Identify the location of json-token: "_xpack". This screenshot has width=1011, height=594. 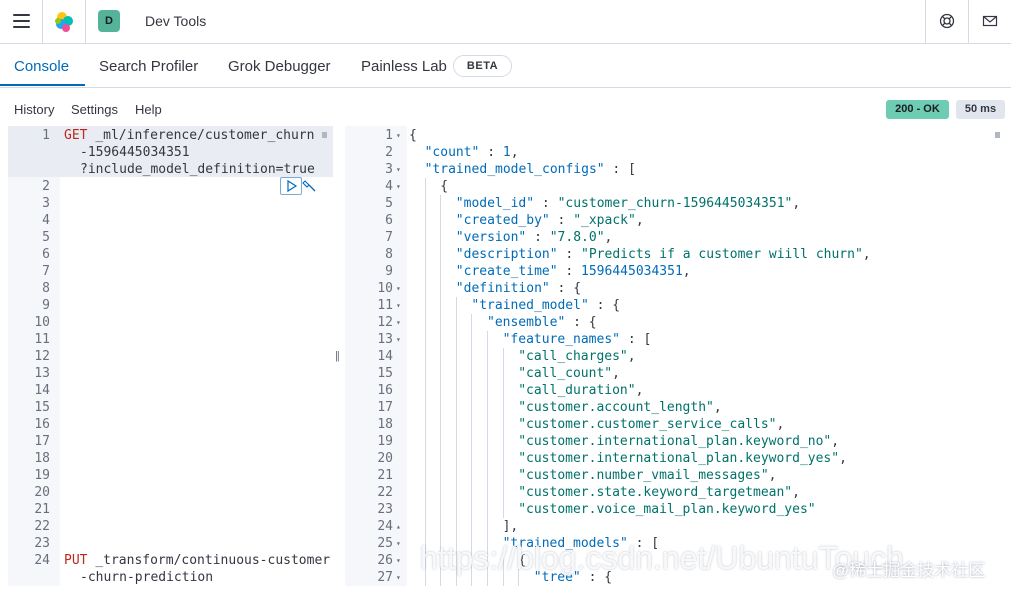
(604, 220).